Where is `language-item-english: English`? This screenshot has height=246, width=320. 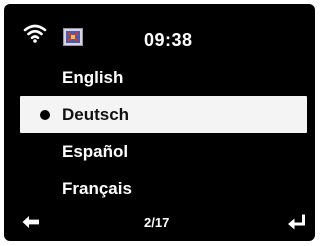
language-item-english: English is located at coordinates (159, 77).